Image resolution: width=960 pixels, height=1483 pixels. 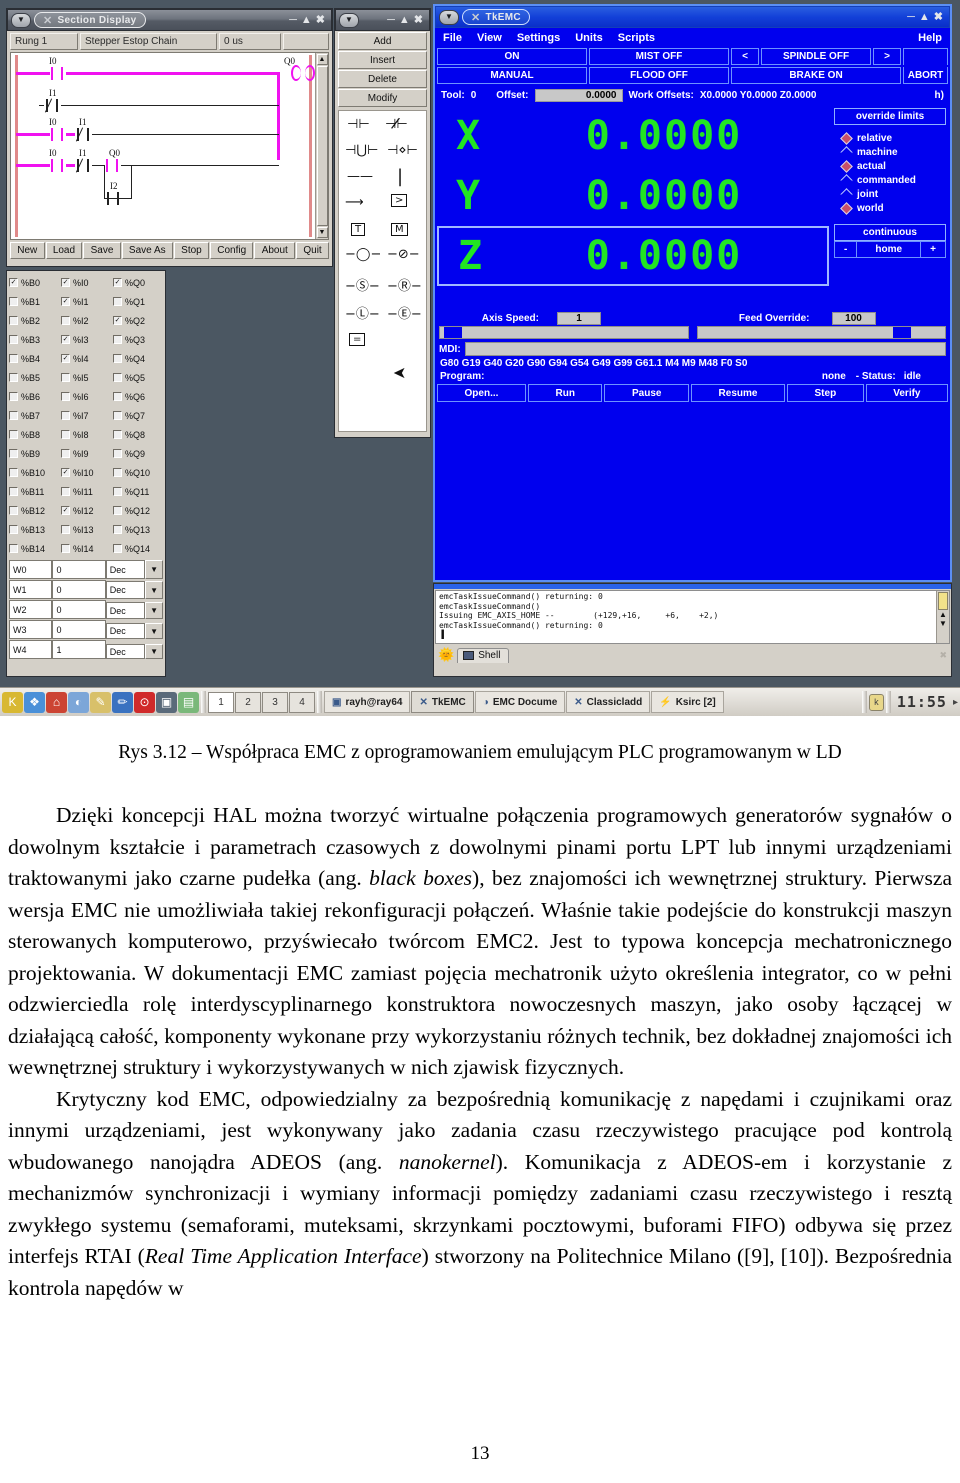 I want to click on verify-button: Verify, so click(x=907, y=393).